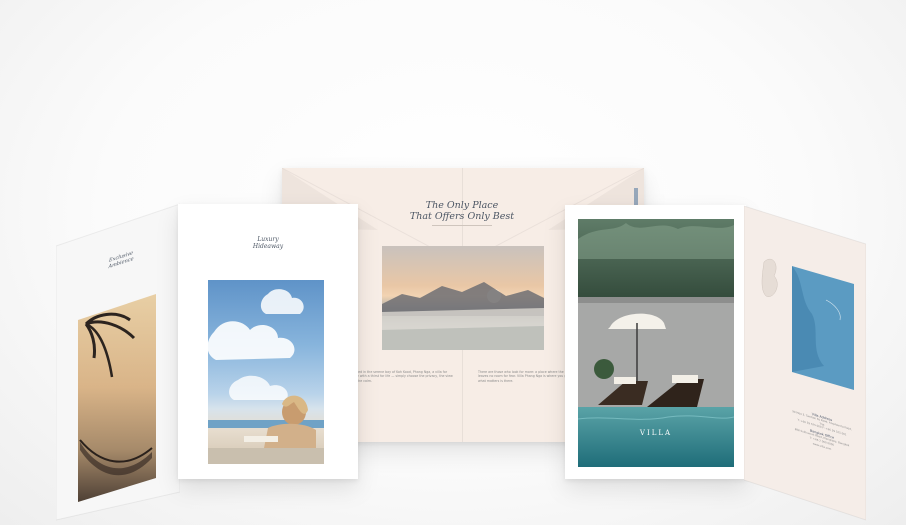 The height and width of the screenshot is (525, 906). I want to click on left-inner-title: Luxury Hideaway, so click(268, 243).